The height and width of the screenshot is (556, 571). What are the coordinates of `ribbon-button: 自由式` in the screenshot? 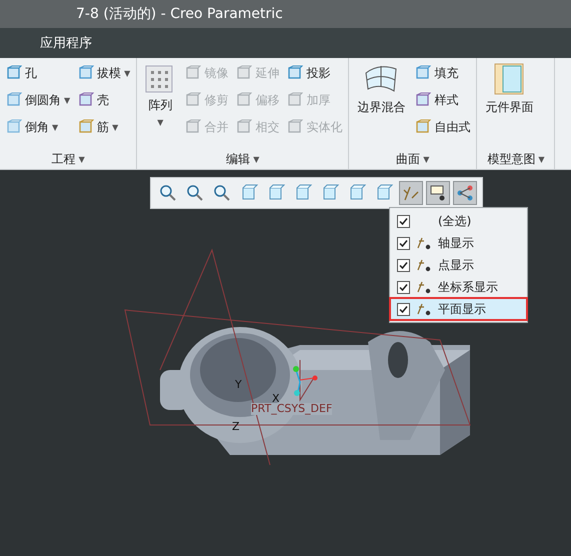 It's located at (442, 127).